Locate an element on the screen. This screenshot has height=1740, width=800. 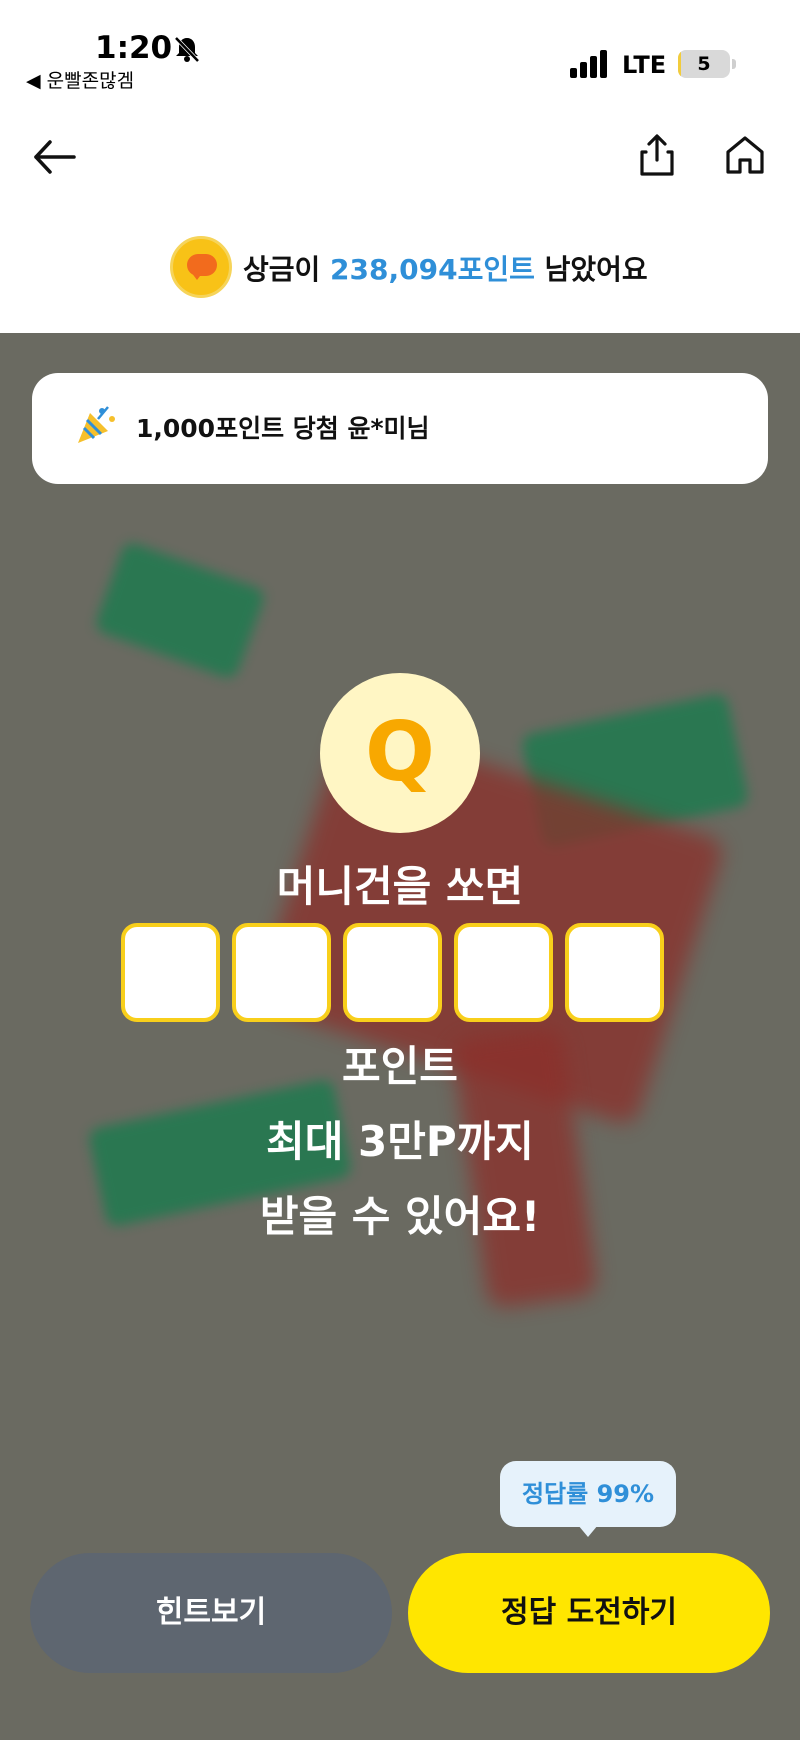
question-badge-letter: Q is located at coordinates (400, 752).